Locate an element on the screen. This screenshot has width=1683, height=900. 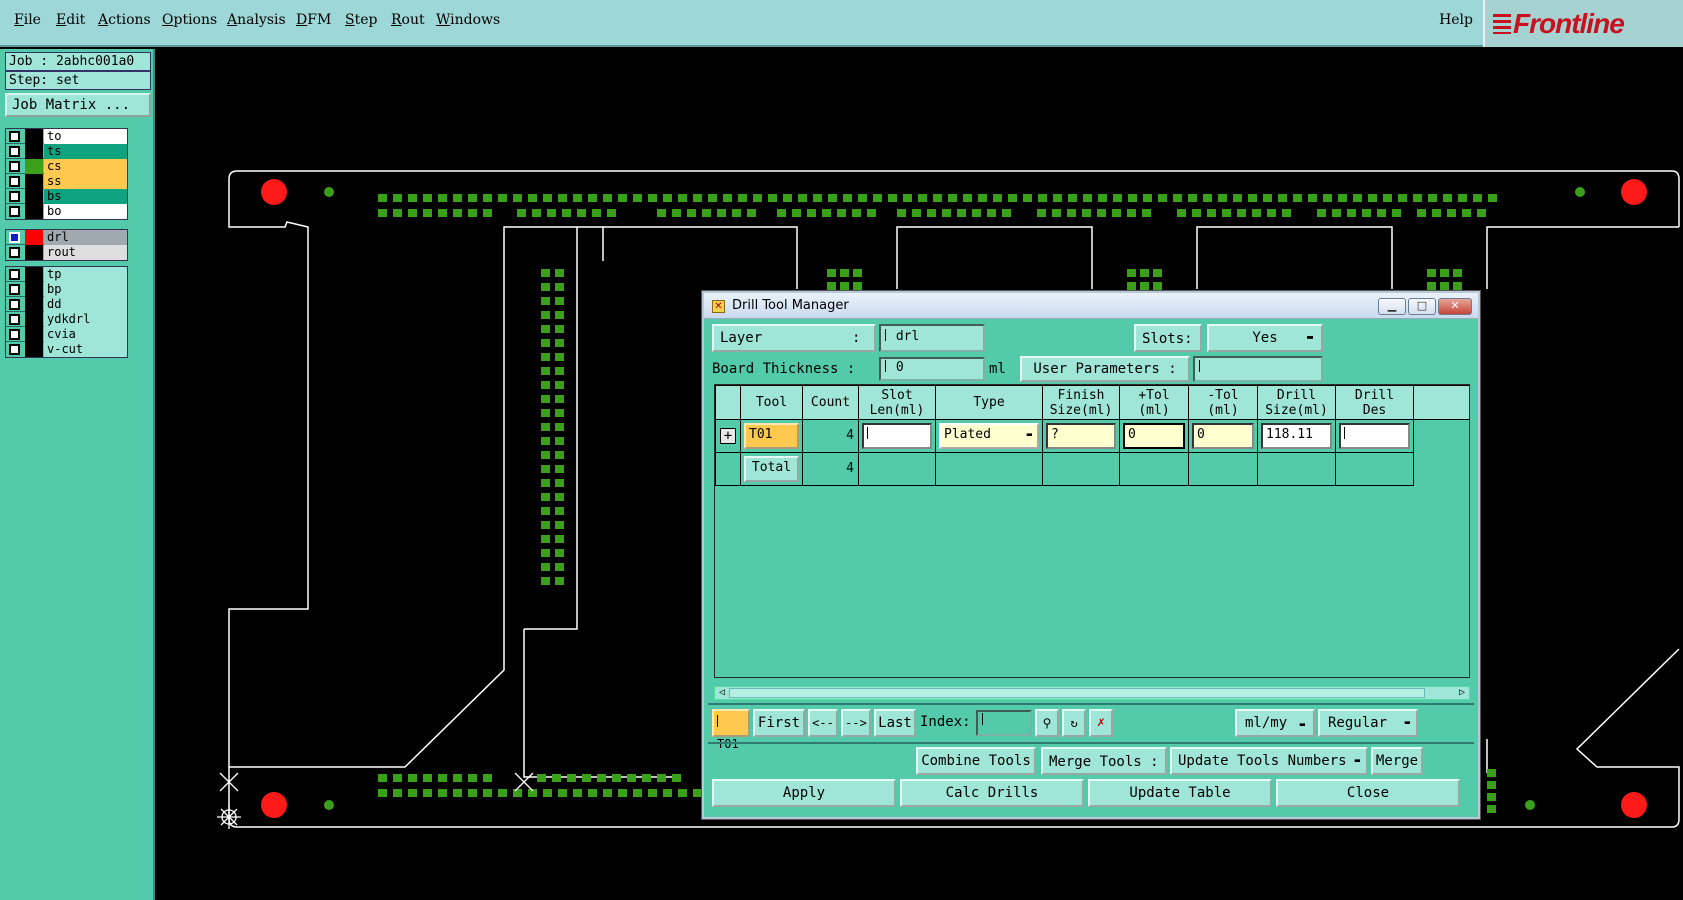
layer-row-tp: tp is located at coordinates (66, 274).